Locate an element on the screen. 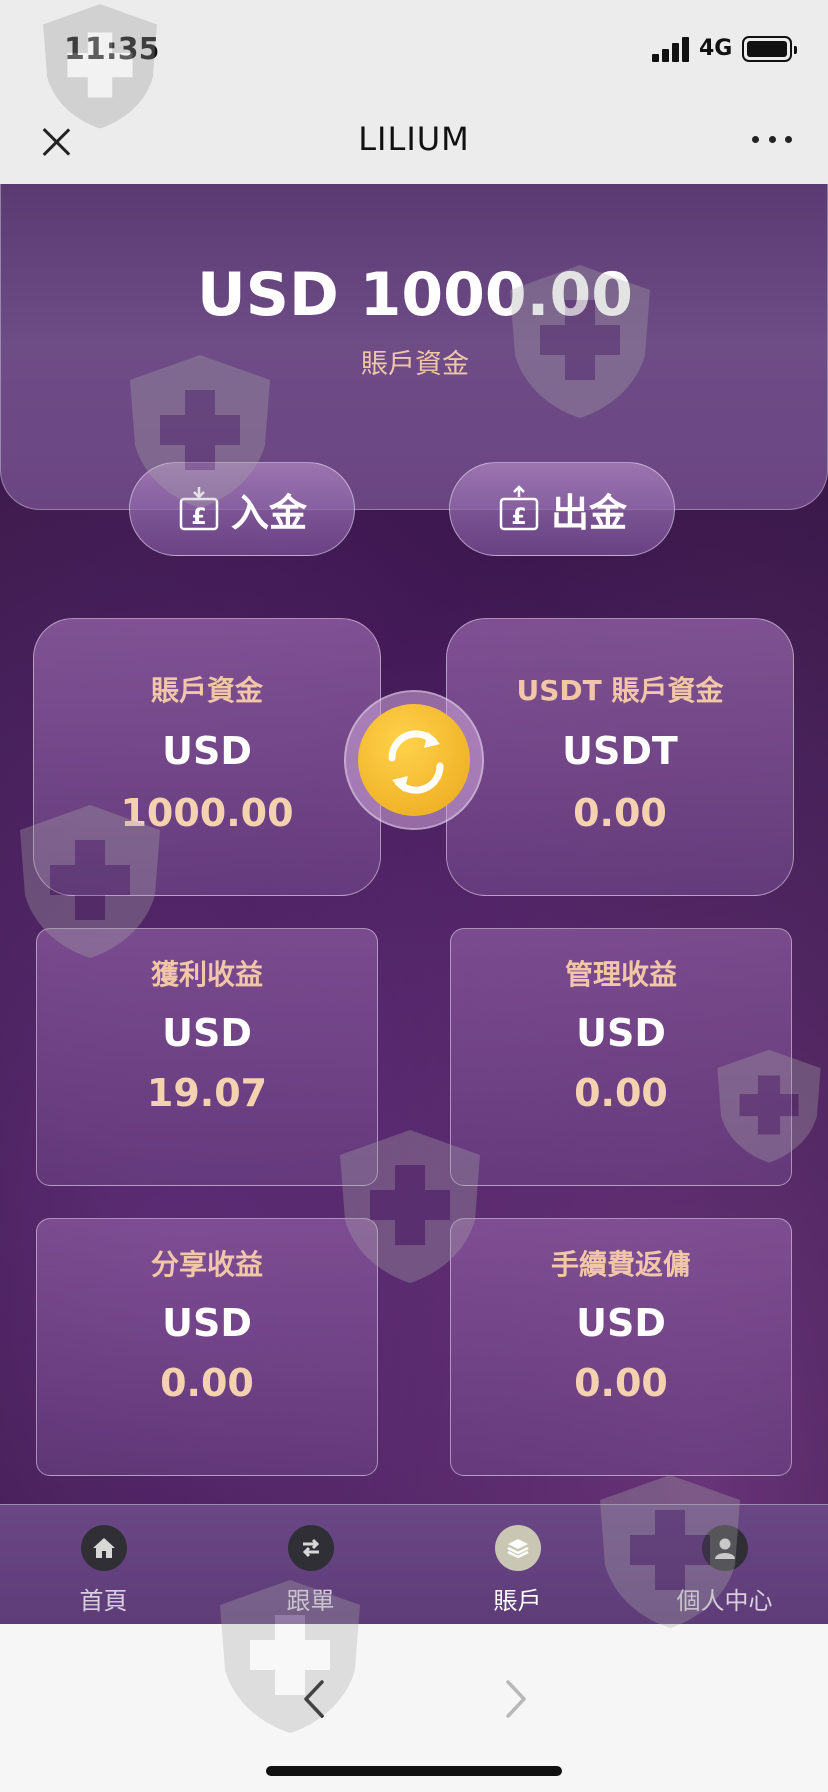  tab-copy-trading: 跟單 is located at coordinates (310, 1564).